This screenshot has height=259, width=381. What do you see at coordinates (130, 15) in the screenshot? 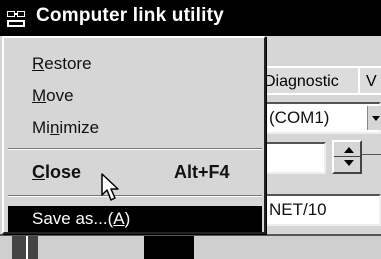
I see `window-title: Computer link utility` at bounding box center [130, 15].